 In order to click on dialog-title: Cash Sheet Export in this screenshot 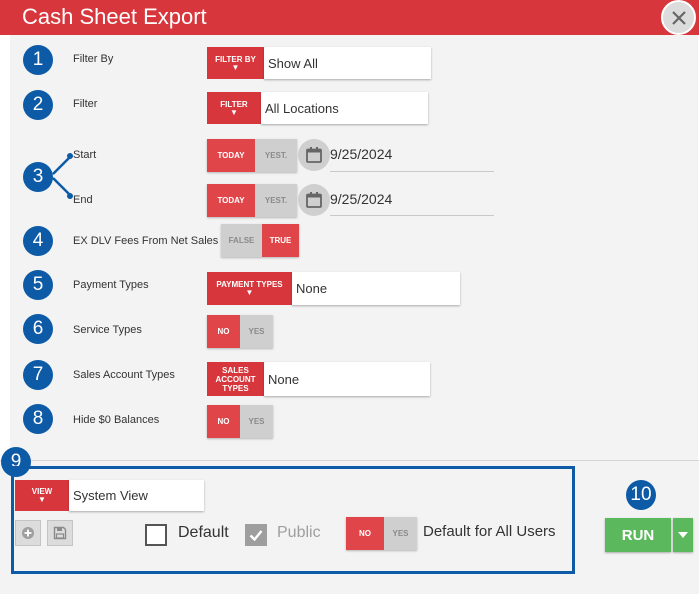, I will do `click(114, 16)`.